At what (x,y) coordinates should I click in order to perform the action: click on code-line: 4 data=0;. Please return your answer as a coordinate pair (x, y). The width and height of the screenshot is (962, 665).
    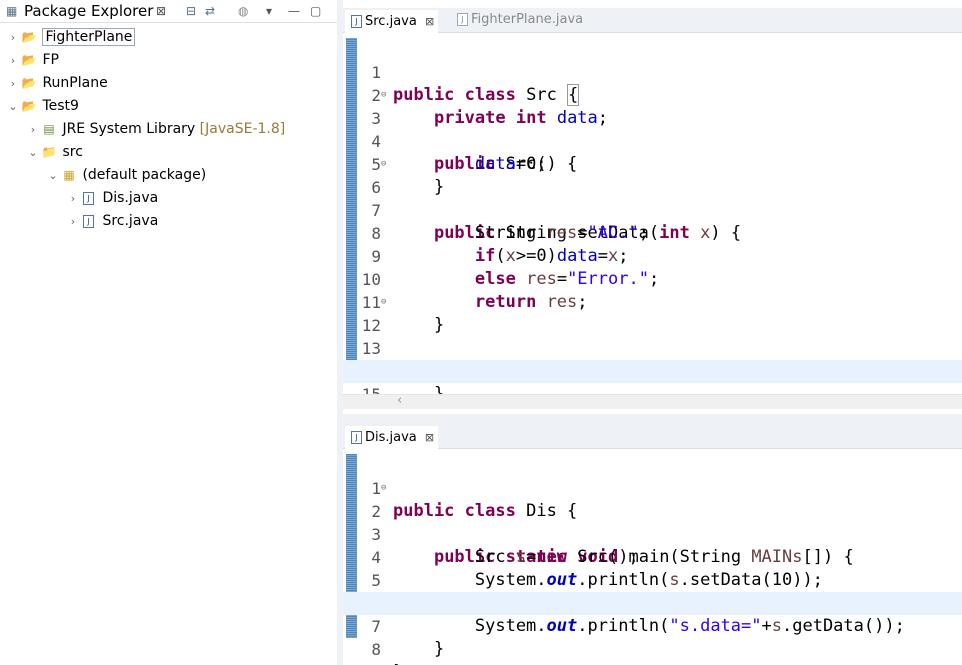
    Looking at the image, I should click on (459, 153).